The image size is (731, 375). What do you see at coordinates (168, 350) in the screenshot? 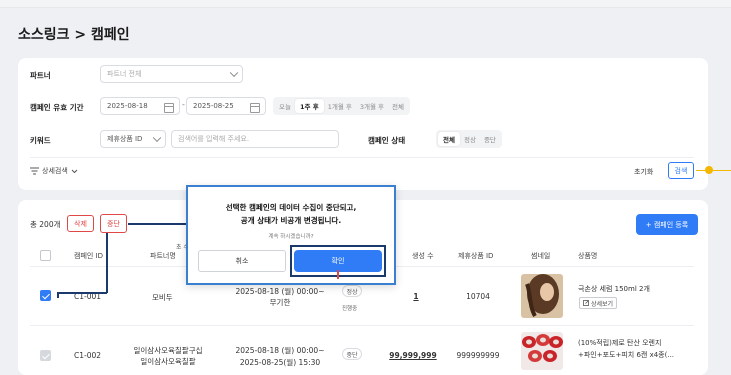
I see `partner-name: 일이삼사오육칠팔구십` at bounding box center [168, 350].